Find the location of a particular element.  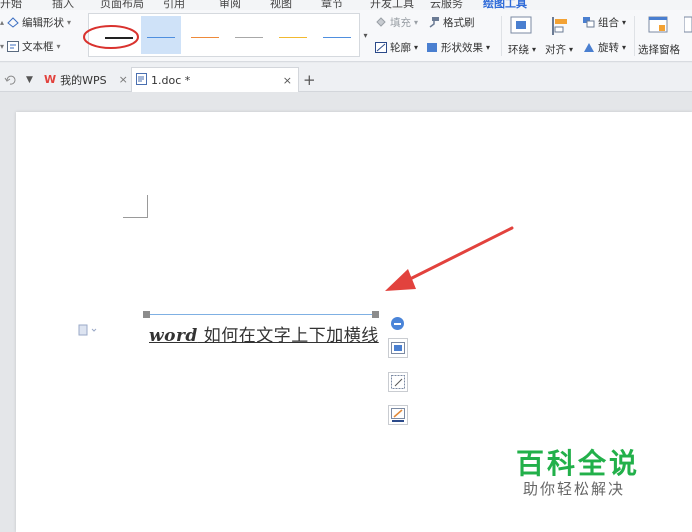

menu-drawing-tools: 绘图工具 is located at coordinates (505, 5).